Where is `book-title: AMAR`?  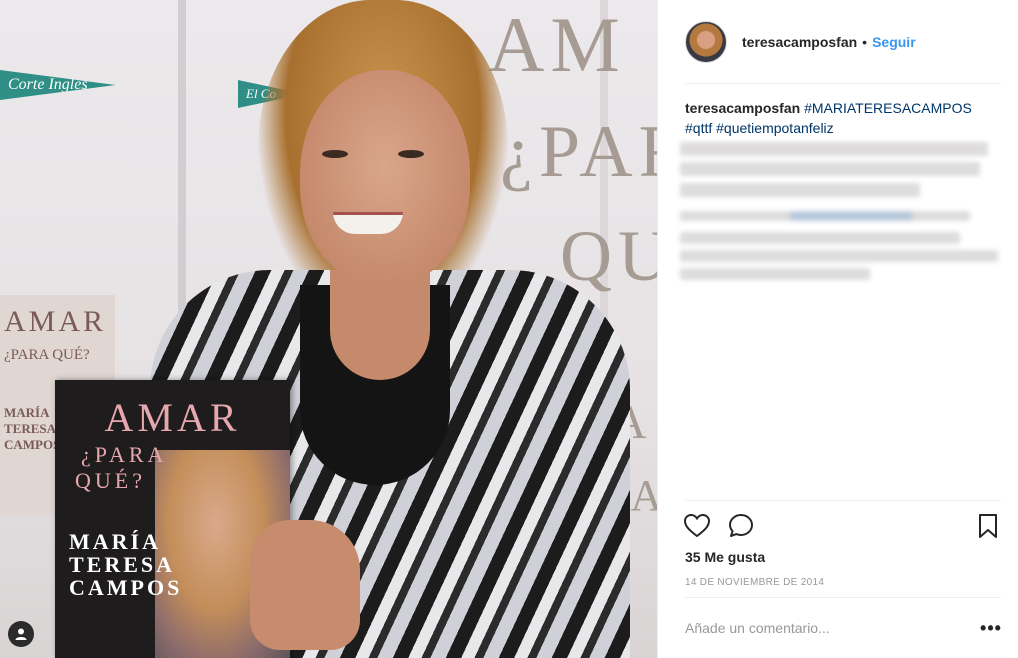
book-title: AMAR is located at coordinates (172, 417).